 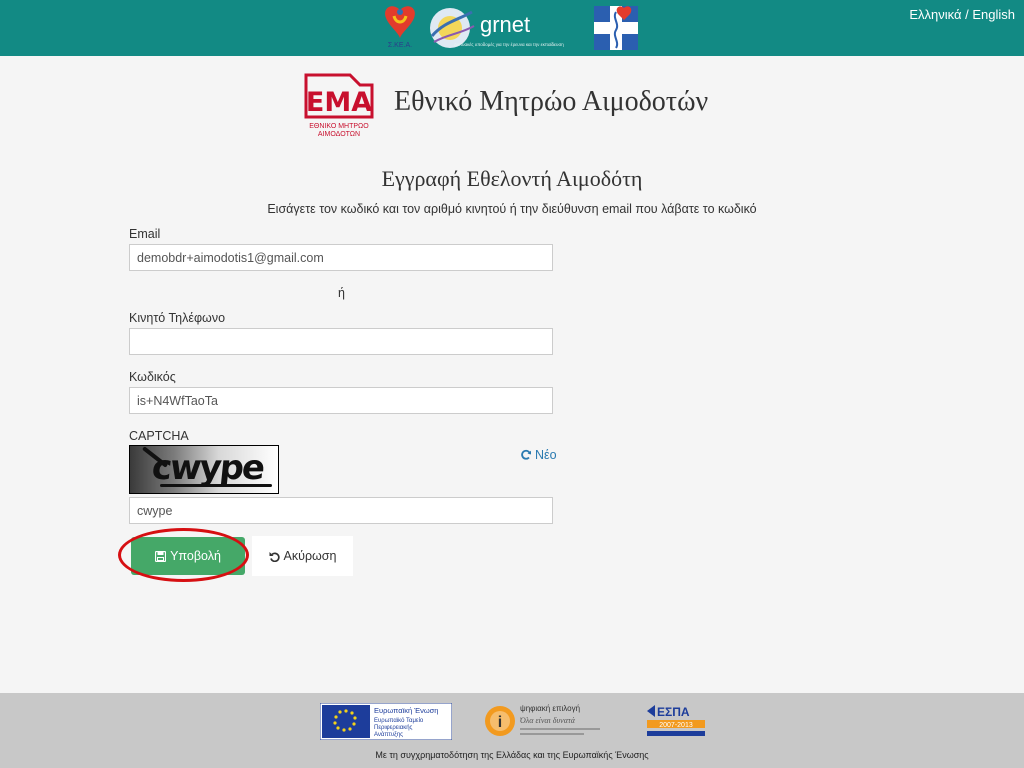 What do you see at coordinates (216, 485) in the screenshot?
I see `captcha-noise-line` at bounding box center [216, 485].